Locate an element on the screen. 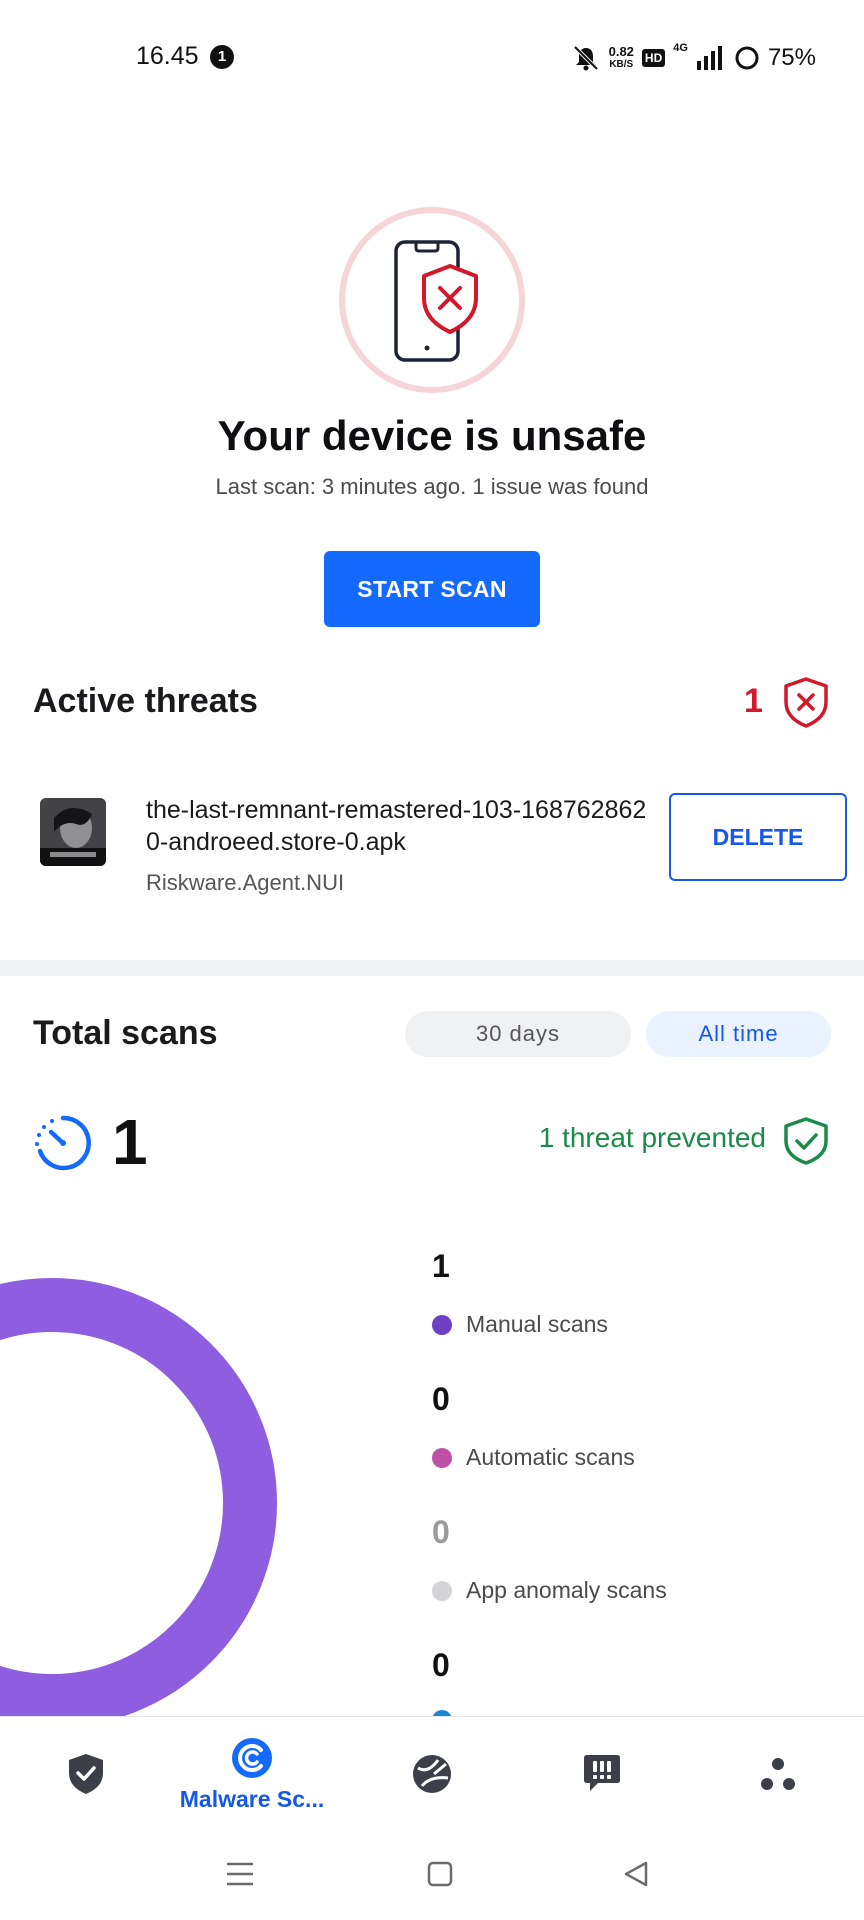 The image size is (864, 1920). start-scan-button: START SCAN is located at coordinates (432, 589).